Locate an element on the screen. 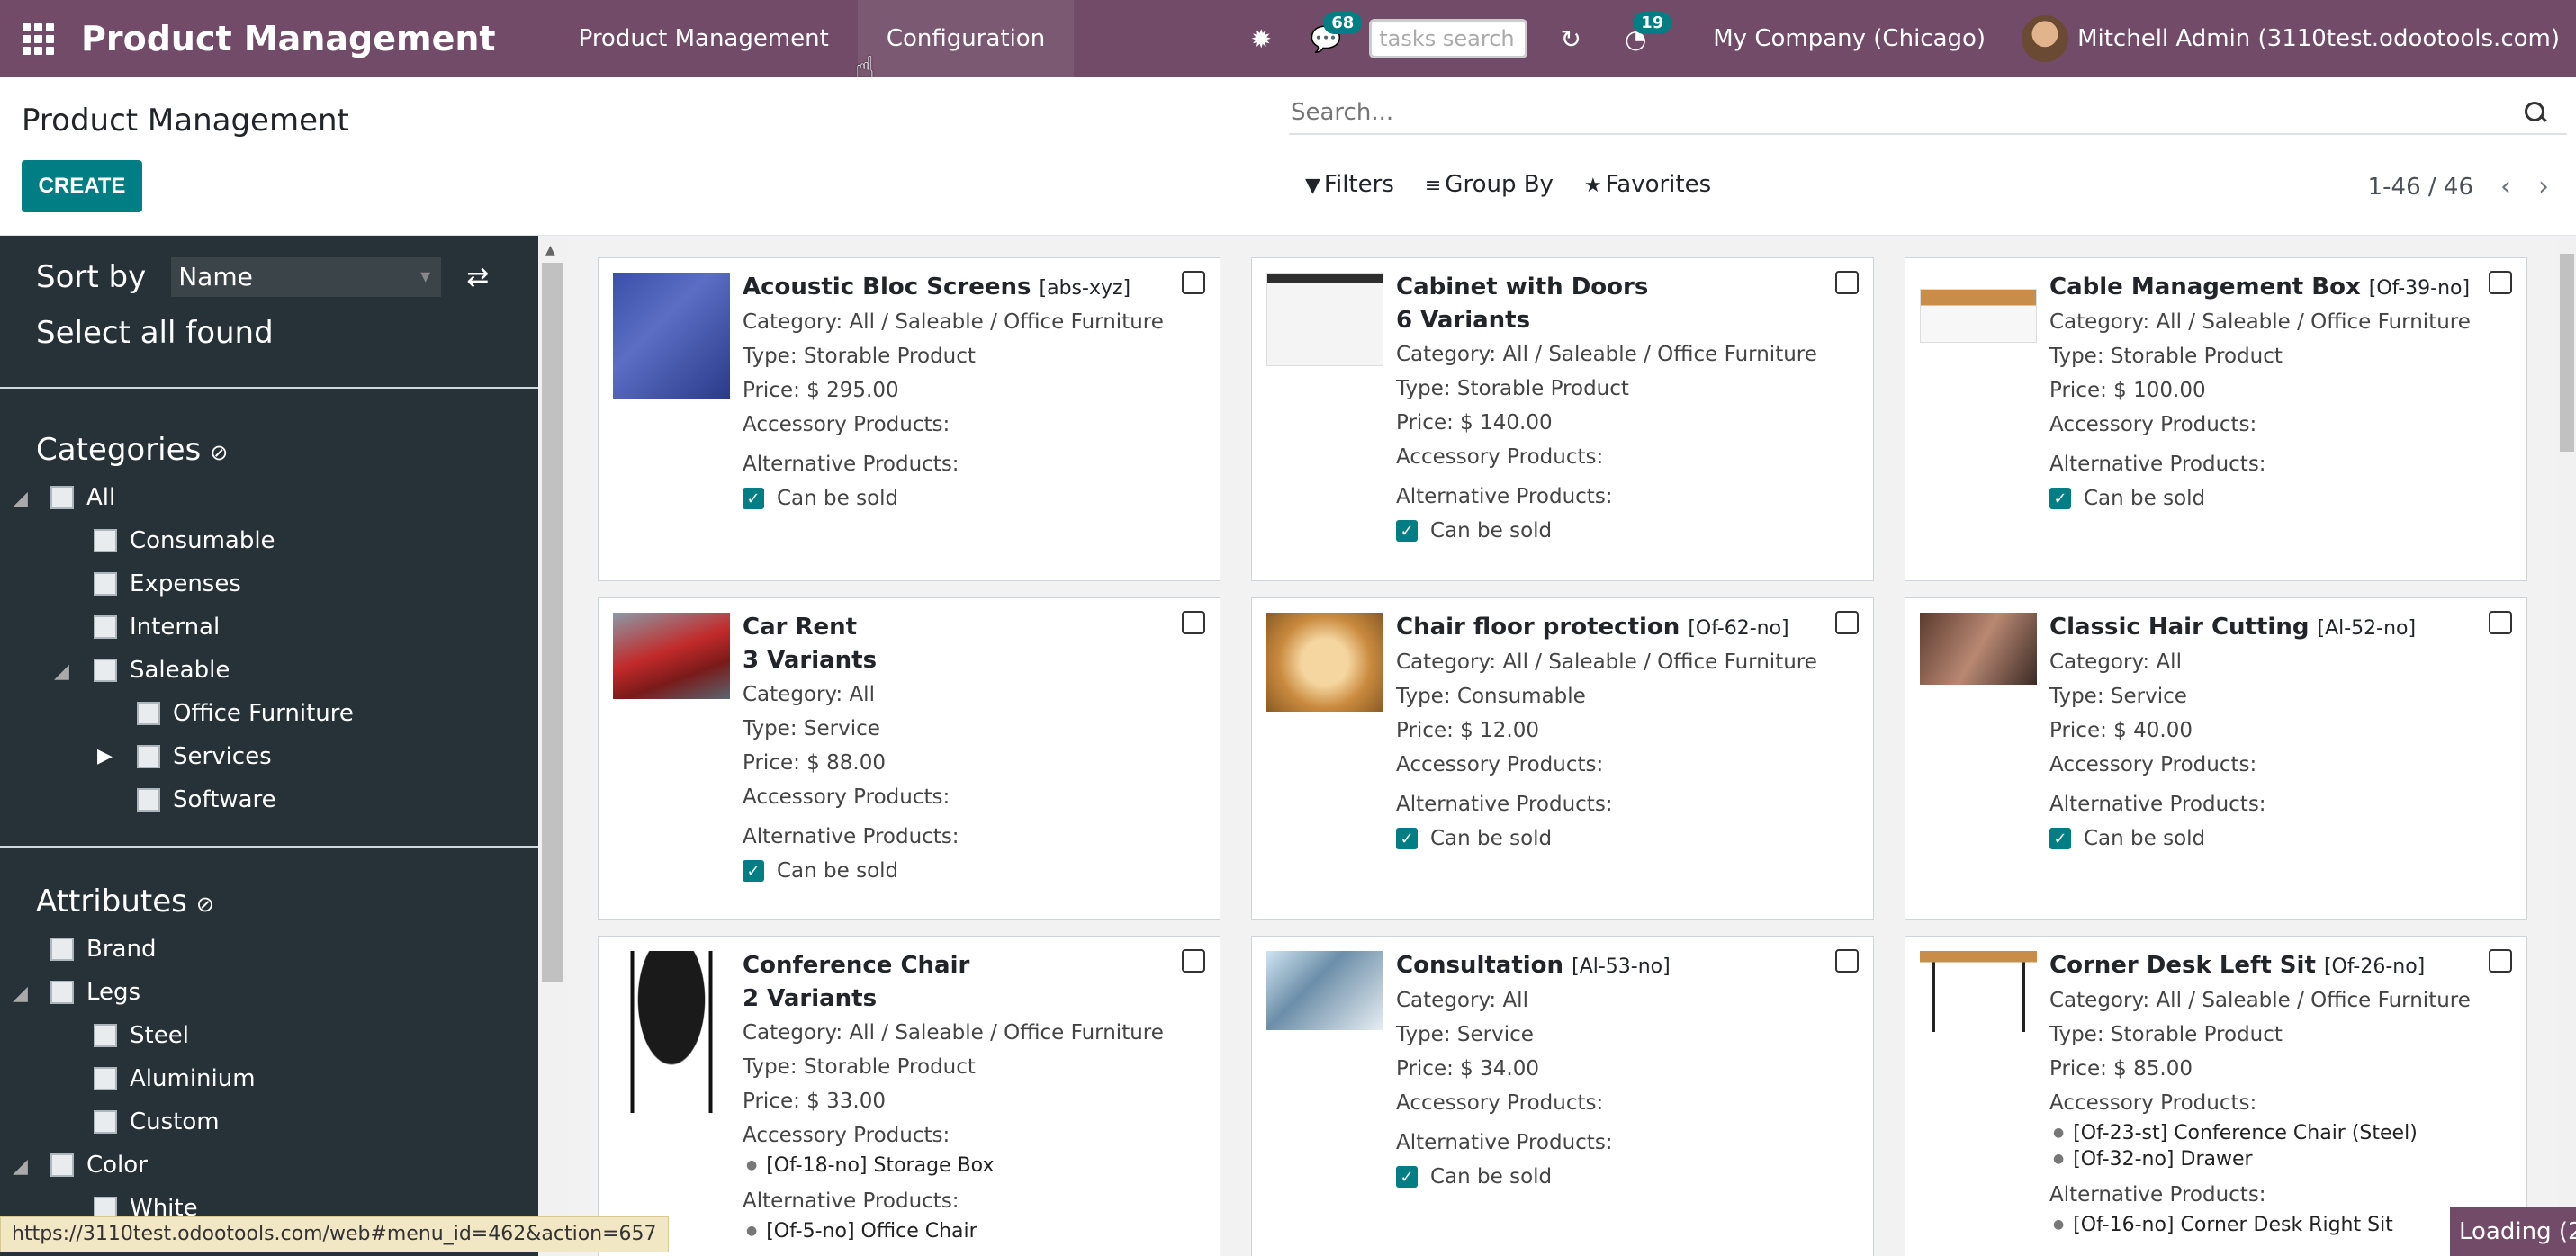  attribute-brand: Brand is located at coordinates (103, 949).